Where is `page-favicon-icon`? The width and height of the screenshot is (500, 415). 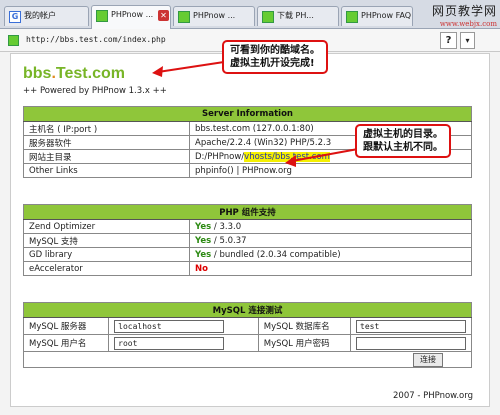
page-favicon-icon is located at coordinates (13, 40).